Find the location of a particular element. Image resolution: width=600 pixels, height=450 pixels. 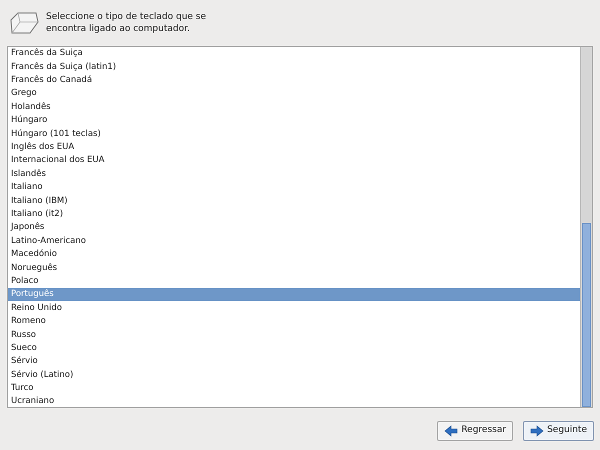

list-item: Sueco is located at coordinates (294, 348).